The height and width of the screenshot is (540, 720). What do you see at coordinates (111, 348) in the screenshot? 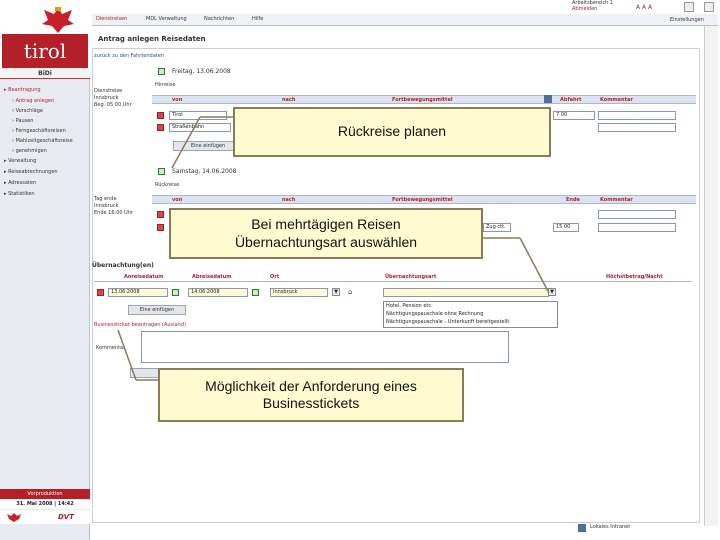
I see `comment-label: Kommentar` at bounding box center [111, 348].